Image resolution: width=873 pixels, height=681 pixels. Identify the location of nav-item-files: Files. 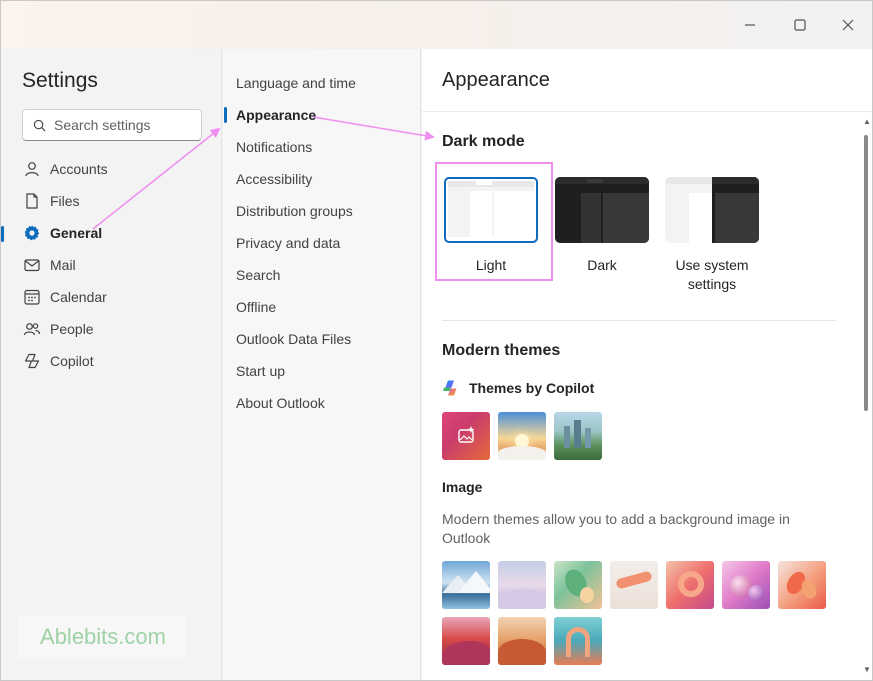
(111, 201).